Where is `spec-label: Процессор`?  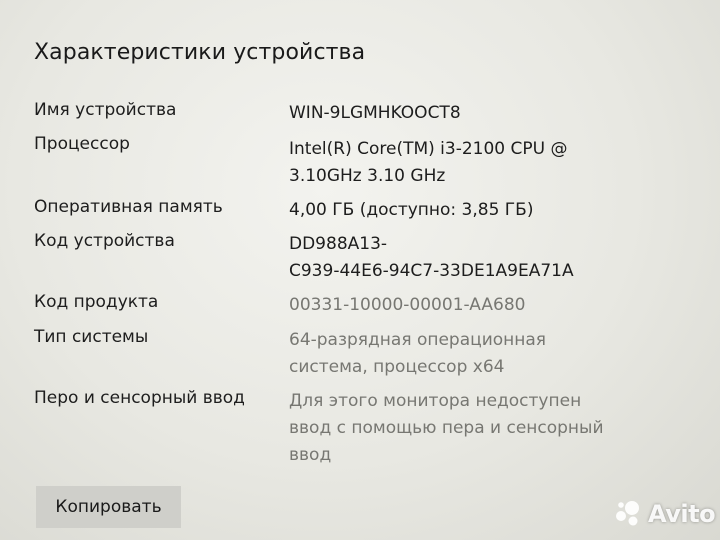
spec-label: Процессор is located at coordinates (82, 144).